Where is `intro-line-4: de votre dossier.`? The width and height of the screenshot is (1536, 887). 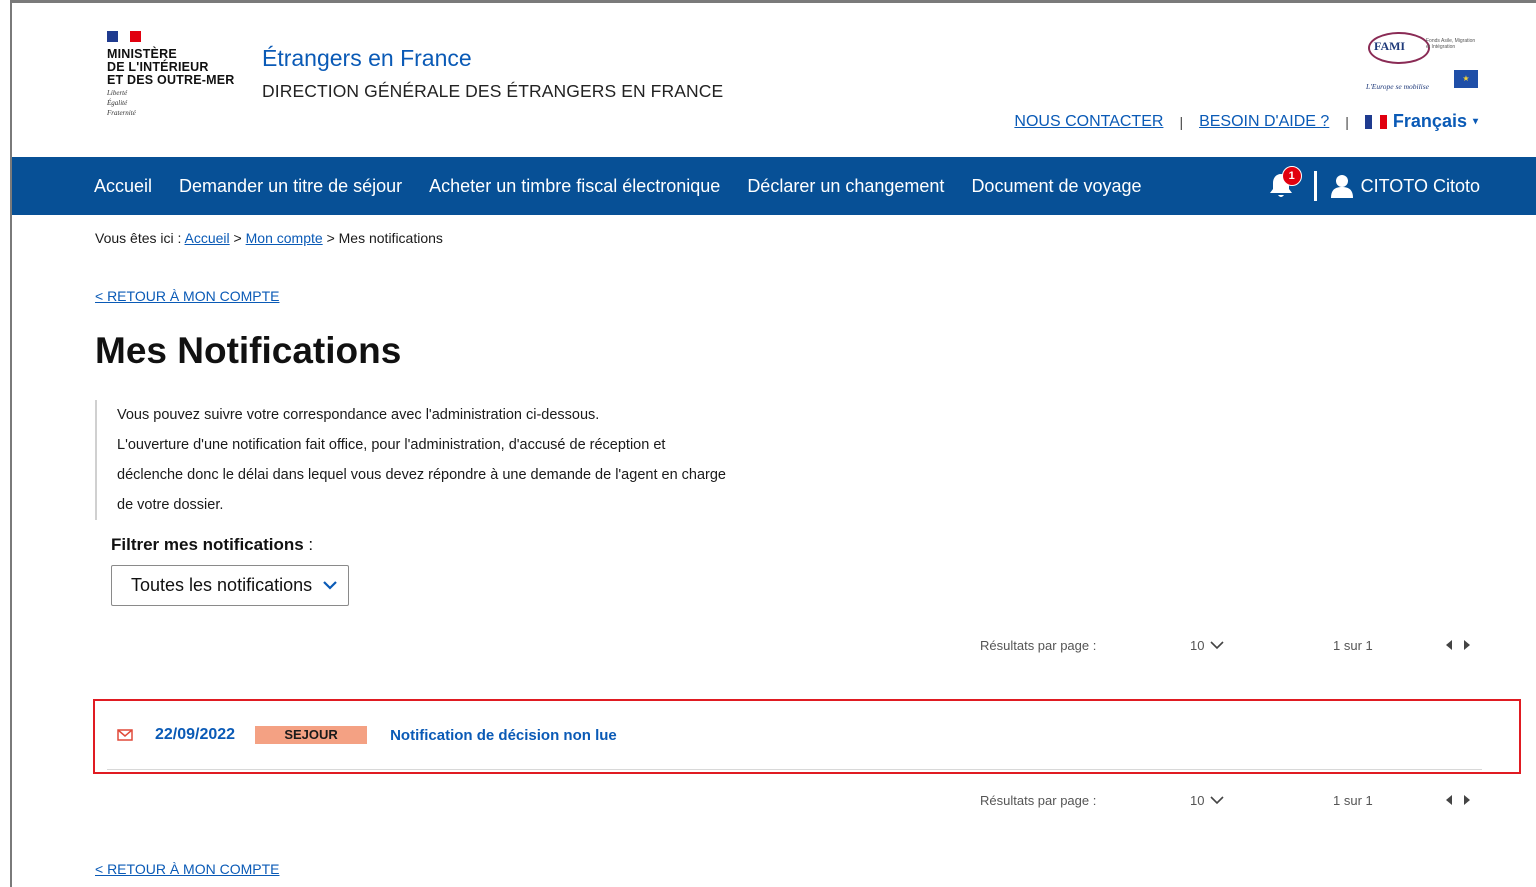
intro-line-4: de votre dossier. is located at coordinates (170, 505).